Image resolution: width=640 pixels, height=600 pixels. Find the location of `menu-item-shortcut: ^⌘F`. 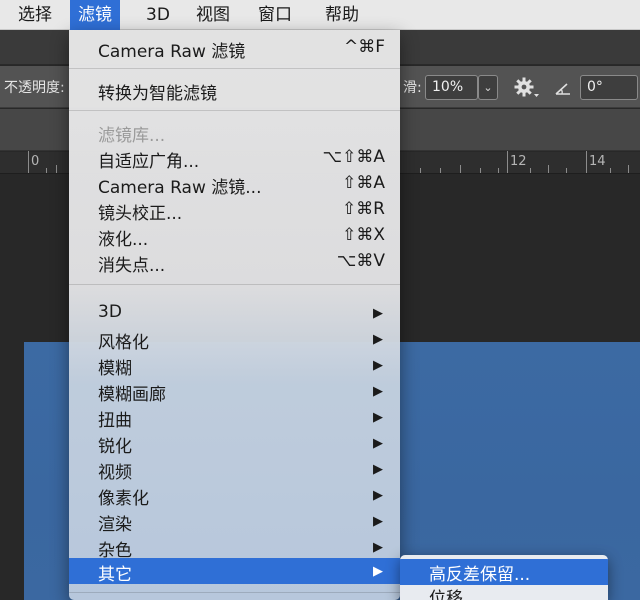

menu-item-shortcut: ^⌘F is located at coordinates (364, 47).